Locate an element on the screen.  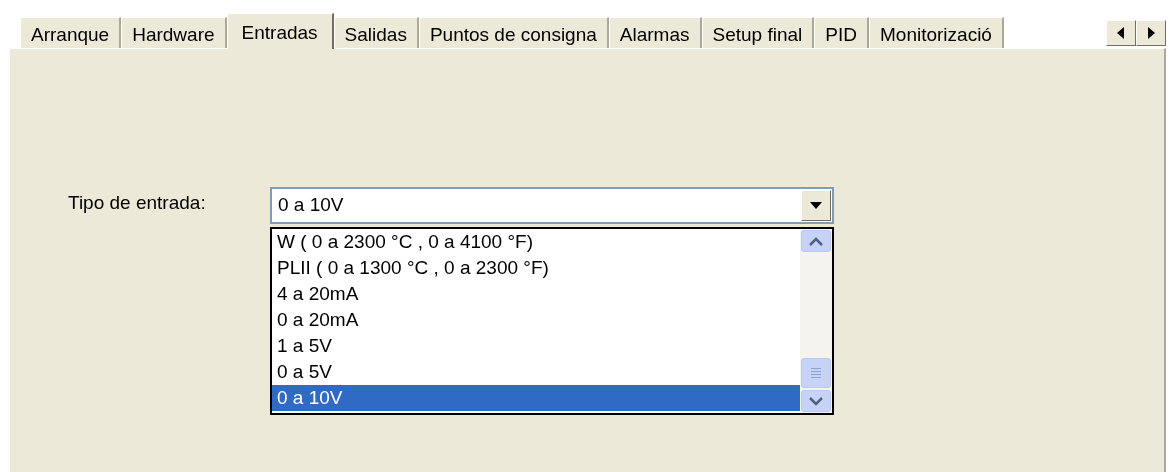
left-arrow-icon is located at coordinates (1121, 33).